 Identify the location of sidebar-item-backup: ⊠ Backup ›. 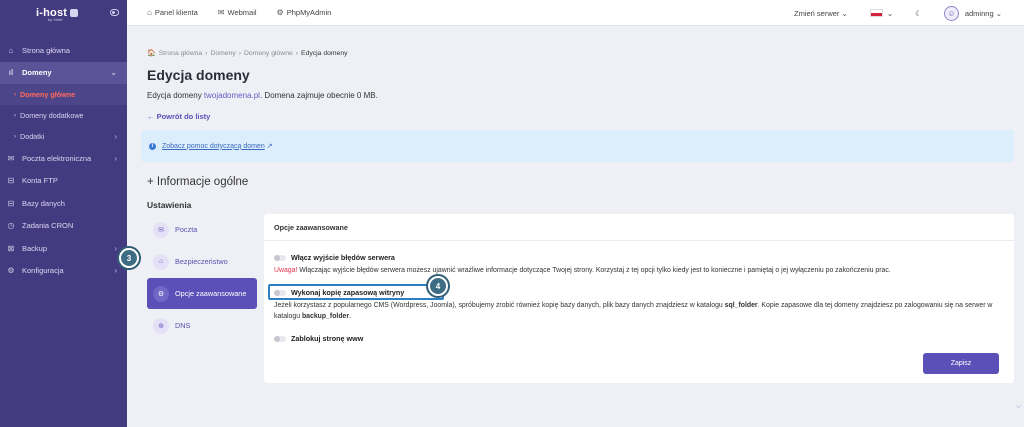
(63, 248).